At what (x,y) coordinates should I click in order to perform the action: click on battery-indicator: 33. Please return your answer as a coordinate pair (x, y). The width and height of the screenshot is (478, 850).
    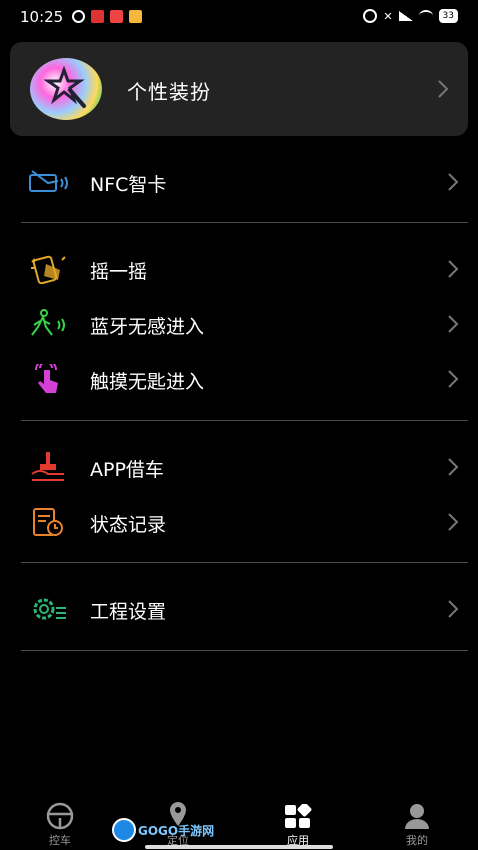
    Looking at the image, I should click on (448, 16).